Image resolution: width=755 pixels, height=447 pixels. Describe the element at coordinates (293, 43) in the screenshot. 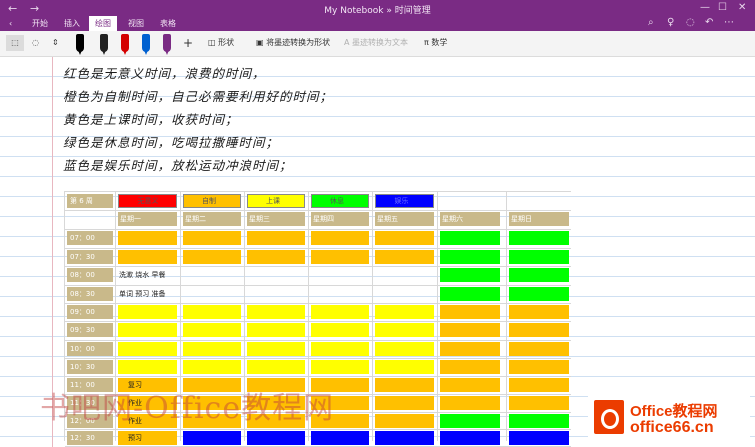

I see `ink-to-shape-button: ▣ 将墨迹转换为形状` at that location.